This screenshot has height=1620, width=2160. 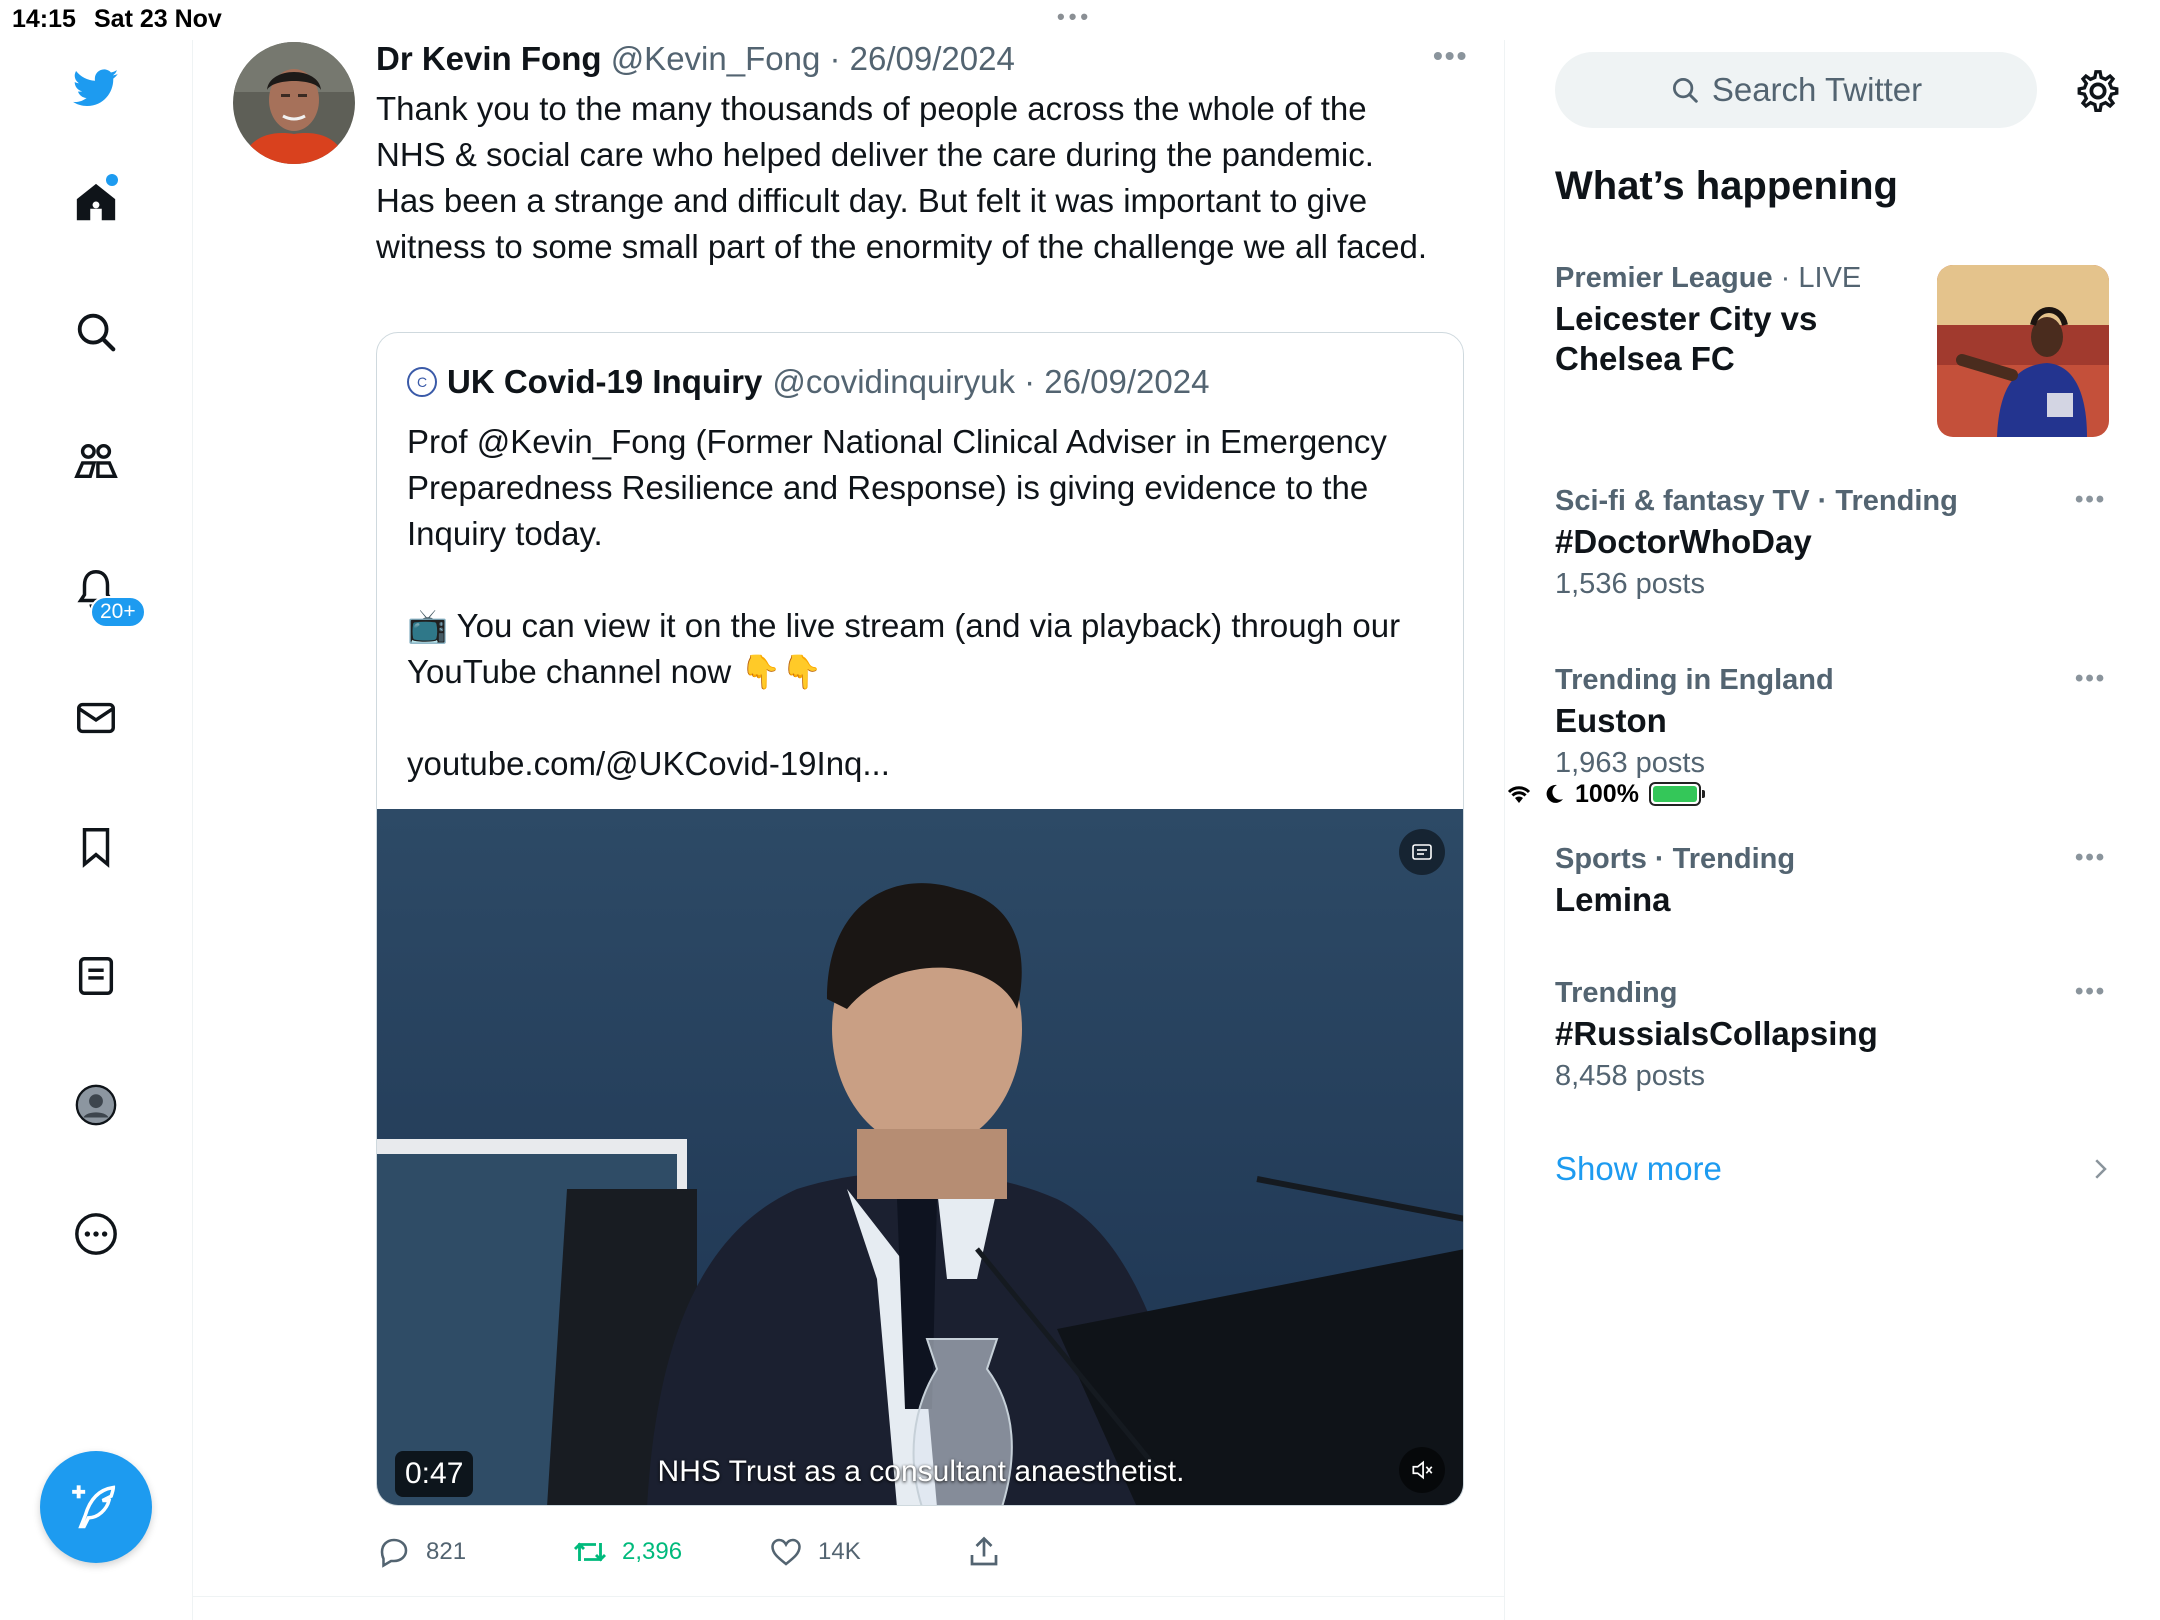 What do you see at coordinates (1716, 1033) in the screenshot?
I see `trend-title: #RussiaIsCollapsing` at bounding box center [1716, 1033].